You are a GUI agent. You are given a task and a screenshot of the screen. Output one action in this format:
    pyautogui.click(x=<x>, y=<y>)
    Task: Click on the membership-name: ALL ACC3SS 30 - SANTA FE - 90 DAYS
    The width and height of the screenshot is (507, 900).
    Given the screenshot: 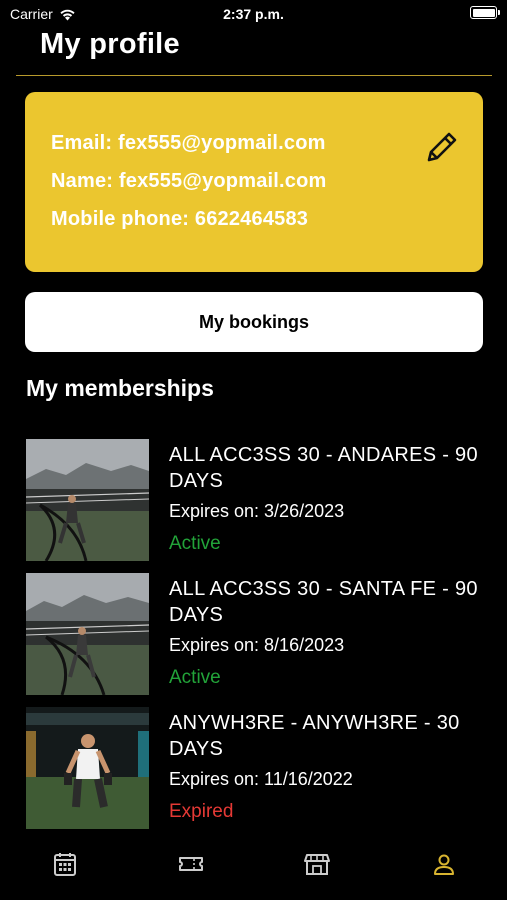 What is the action you would take?
    pyautogui.click(x=323, y=602)
    